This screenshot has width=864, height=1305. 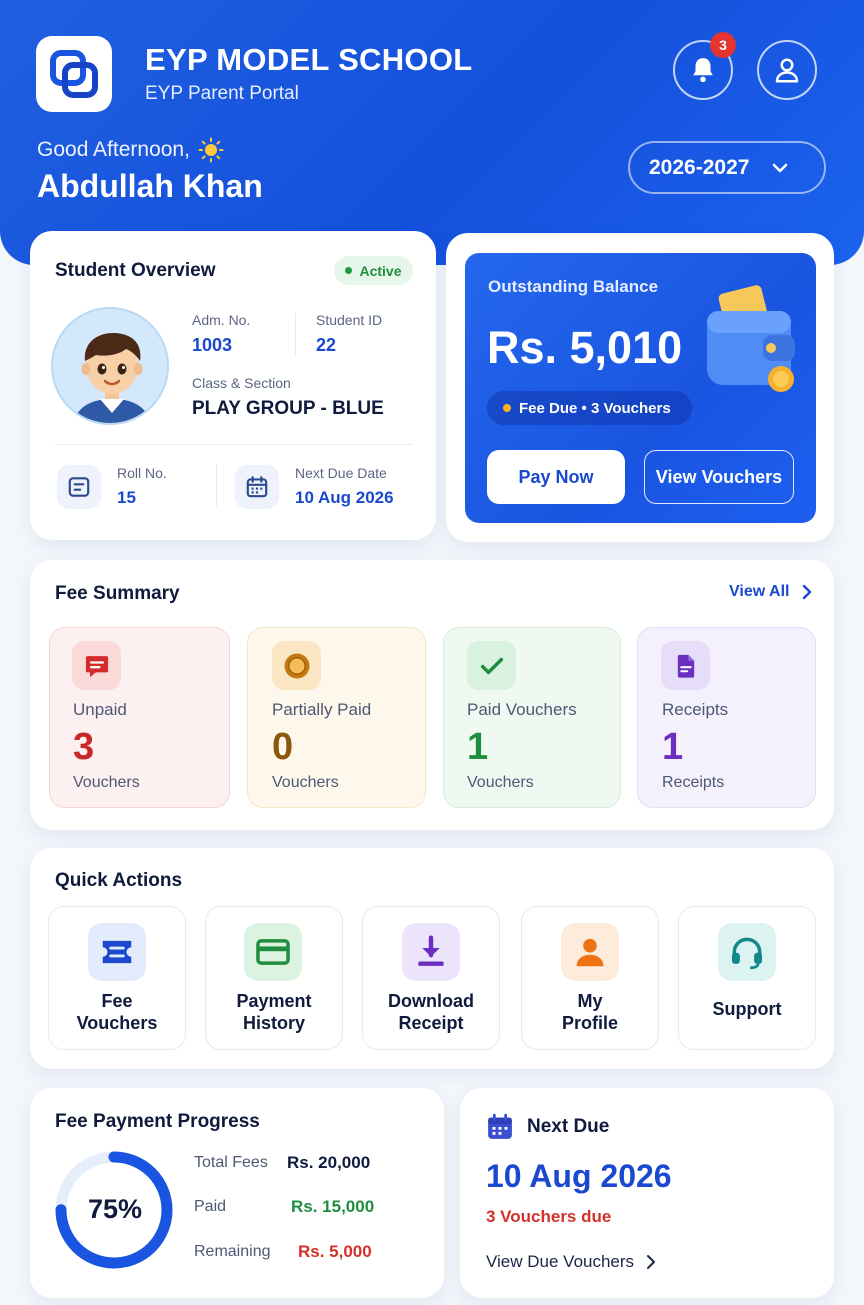 I want to click on unpaid-icon-box, so click(x=96, y=665).